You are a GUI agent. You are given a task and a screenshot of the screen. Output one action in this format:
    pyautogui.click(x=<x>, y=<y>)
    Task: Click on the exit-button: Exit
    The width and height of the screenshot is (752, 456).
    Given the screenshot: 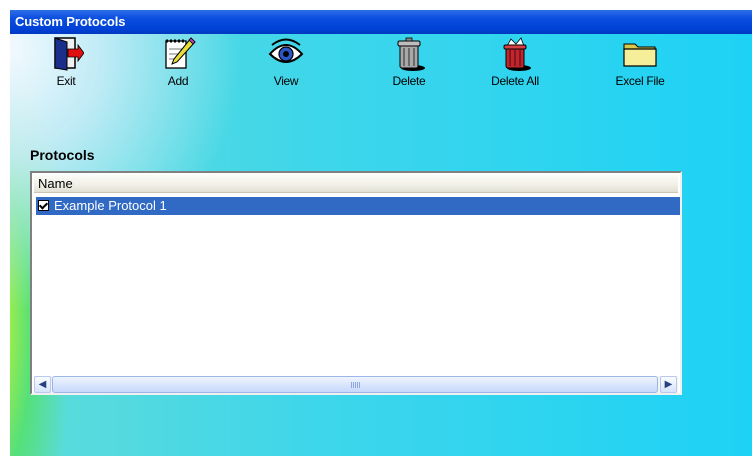 What is the action you would take?
    pyautogui.click(x=66, y=64)
    